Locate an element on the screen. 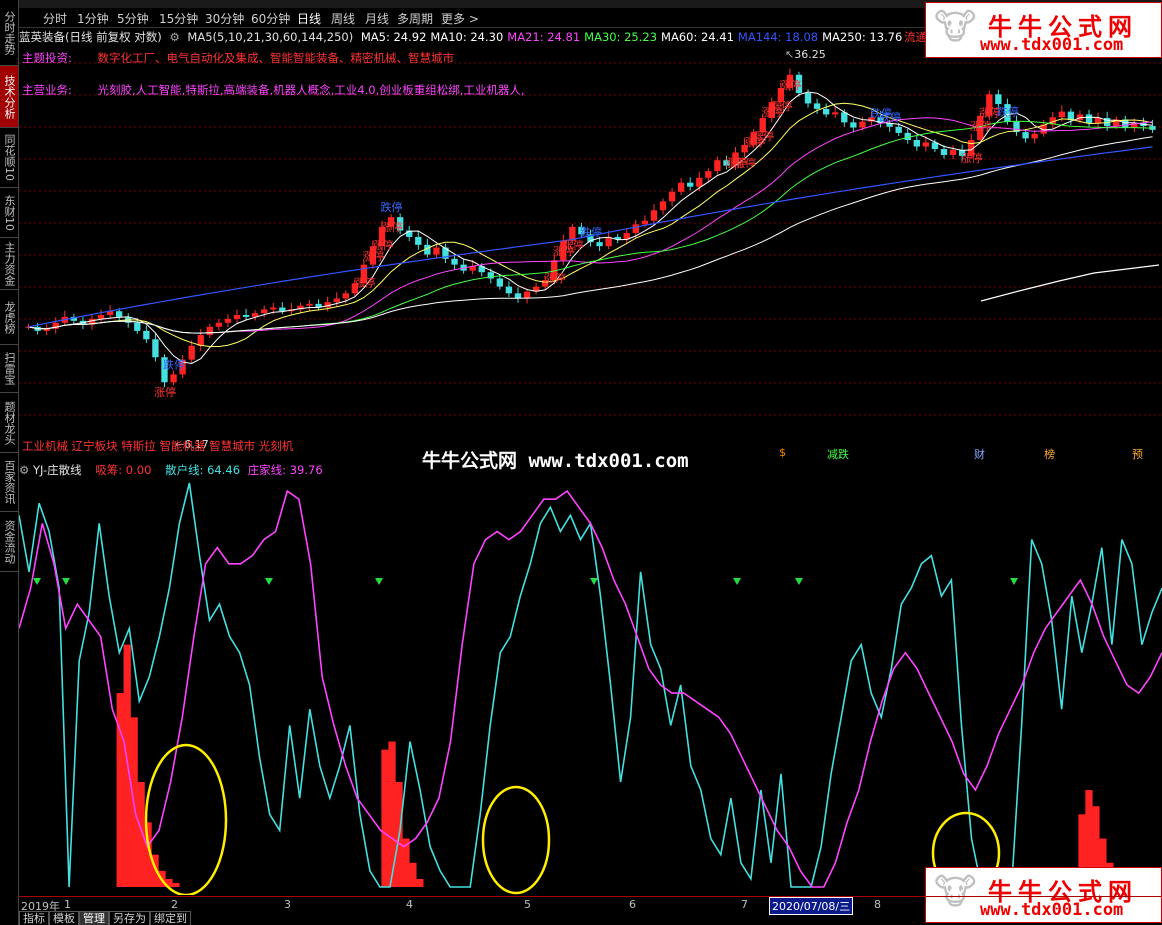  bottom-tabs: 指标 模板 管理 另存为 绑定到 is located at coordinates (105, 918).